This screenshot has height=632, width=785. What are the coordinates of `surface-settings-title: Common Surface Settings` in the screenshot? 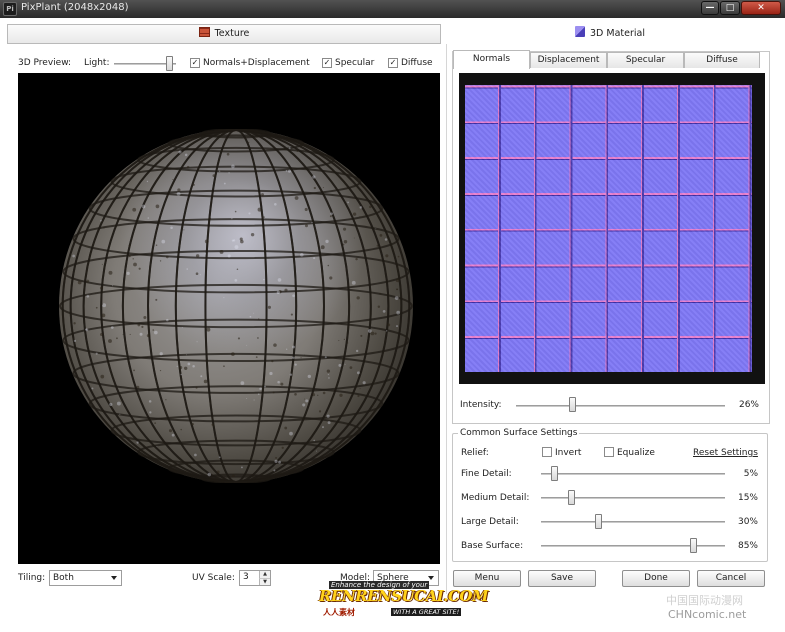 It's located at (518, 433).